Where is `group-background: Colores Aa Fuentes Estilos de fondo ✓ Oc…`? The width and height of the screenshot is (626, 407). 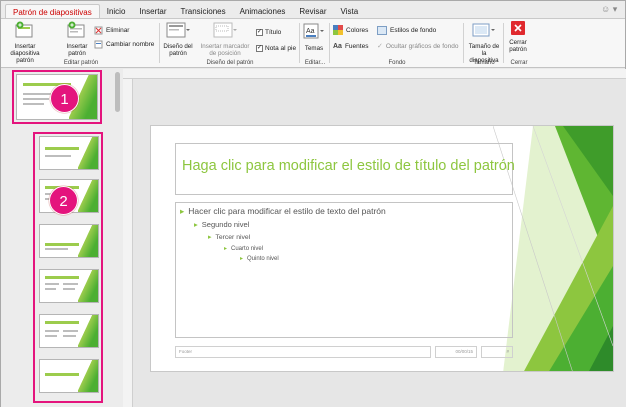
group-background: Colores Aa Fuentes Estilos de fondo ✓ Oc… is located at coordinates (397, 44).